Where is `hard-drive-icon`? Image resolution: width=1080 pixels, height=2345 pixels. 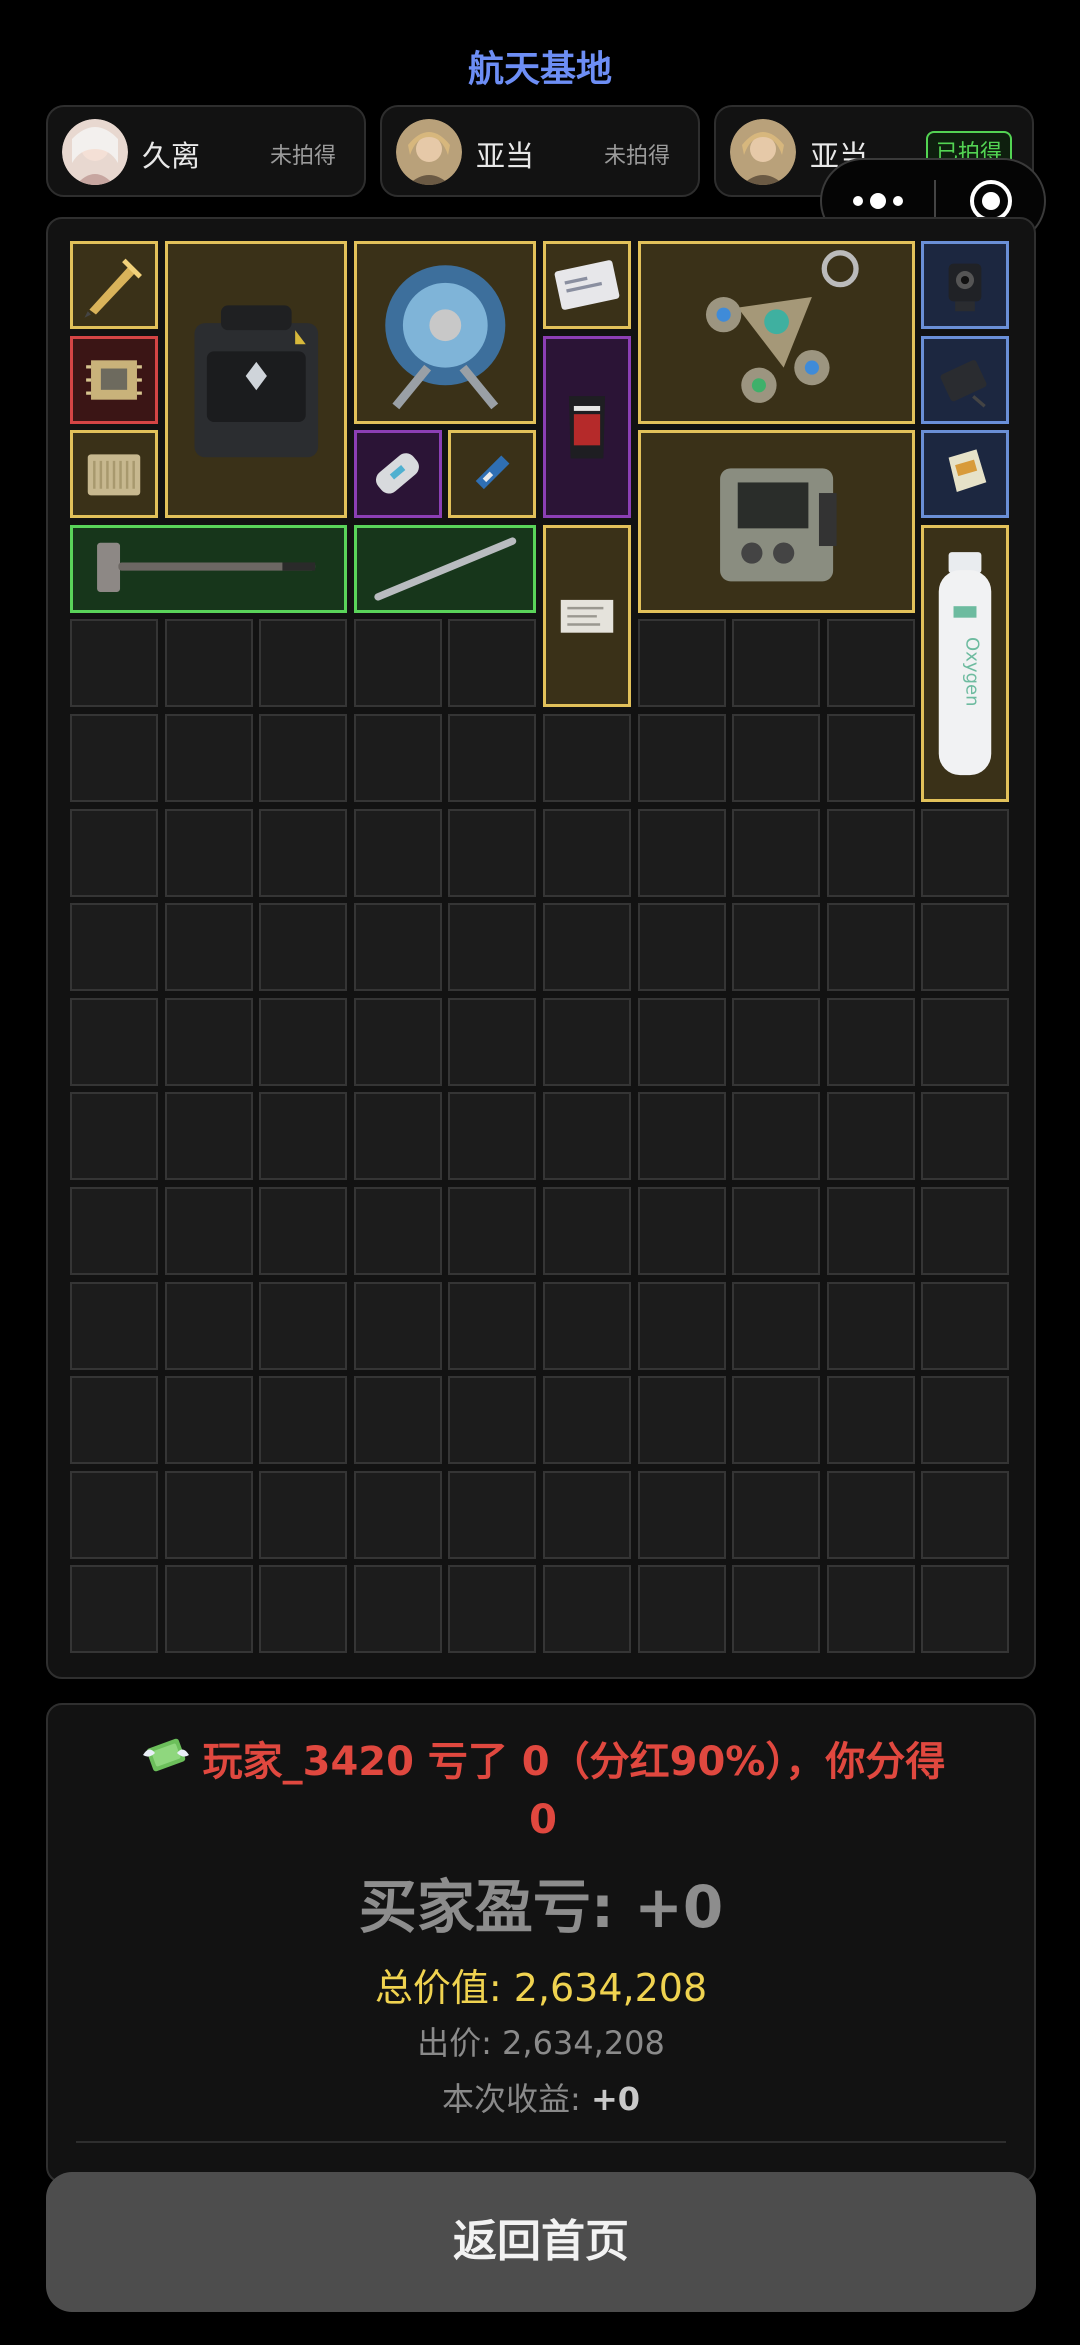
hard-drive-icon is located at coordinates (965, 379).